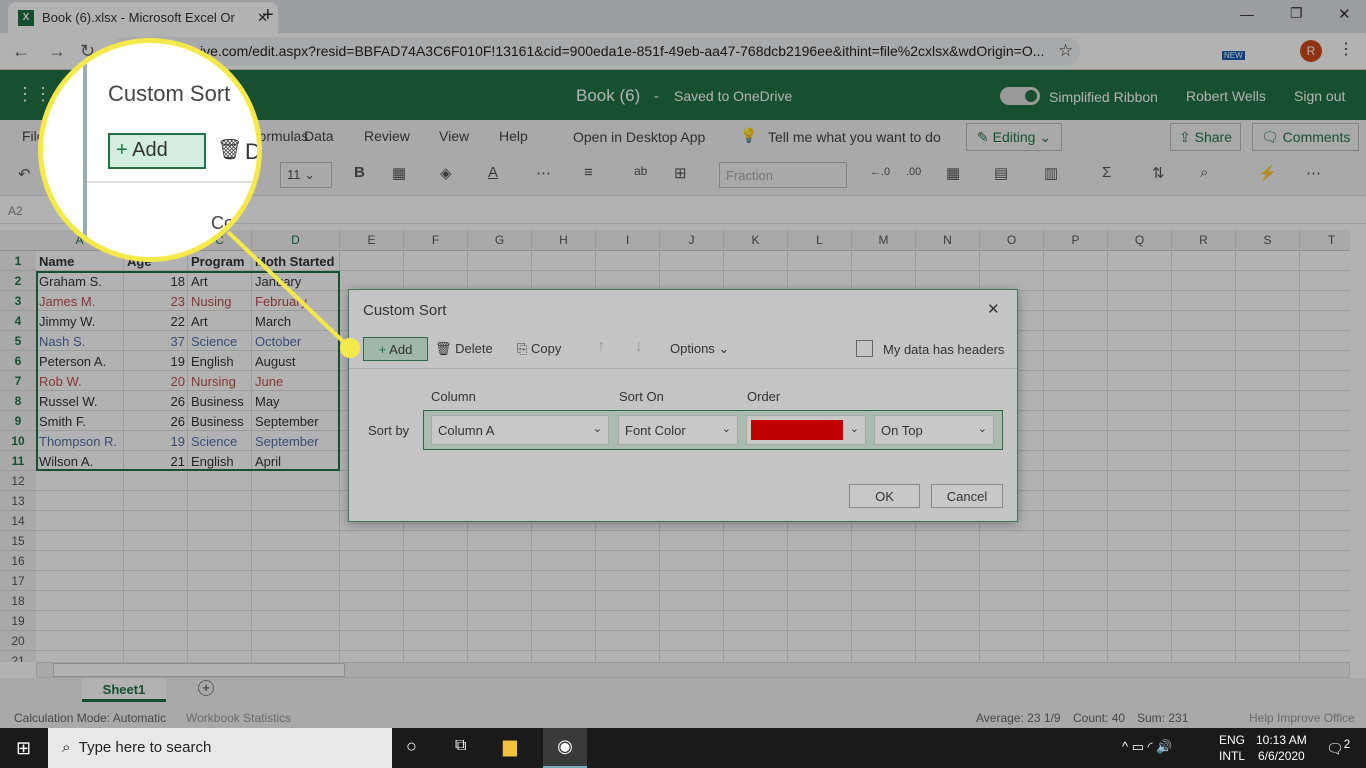  Describe the element at coordinates (411, 746) in the screenshot. I see `cortana-icon: ○` at that location.